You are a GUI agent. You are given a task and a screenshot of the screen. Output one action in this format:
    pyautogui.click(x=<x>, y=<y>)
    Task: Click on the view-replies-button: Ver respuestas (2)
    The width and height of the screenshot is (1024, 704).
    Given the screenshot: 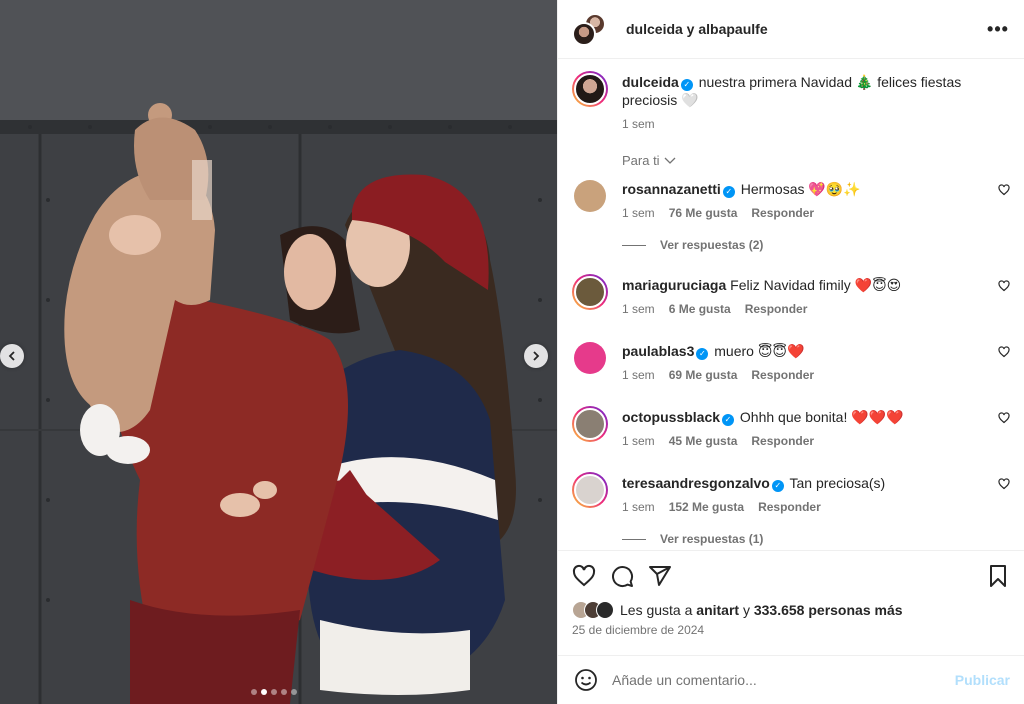 What is the action you would take?
    pyautogui.click(x=816, y=245)
    